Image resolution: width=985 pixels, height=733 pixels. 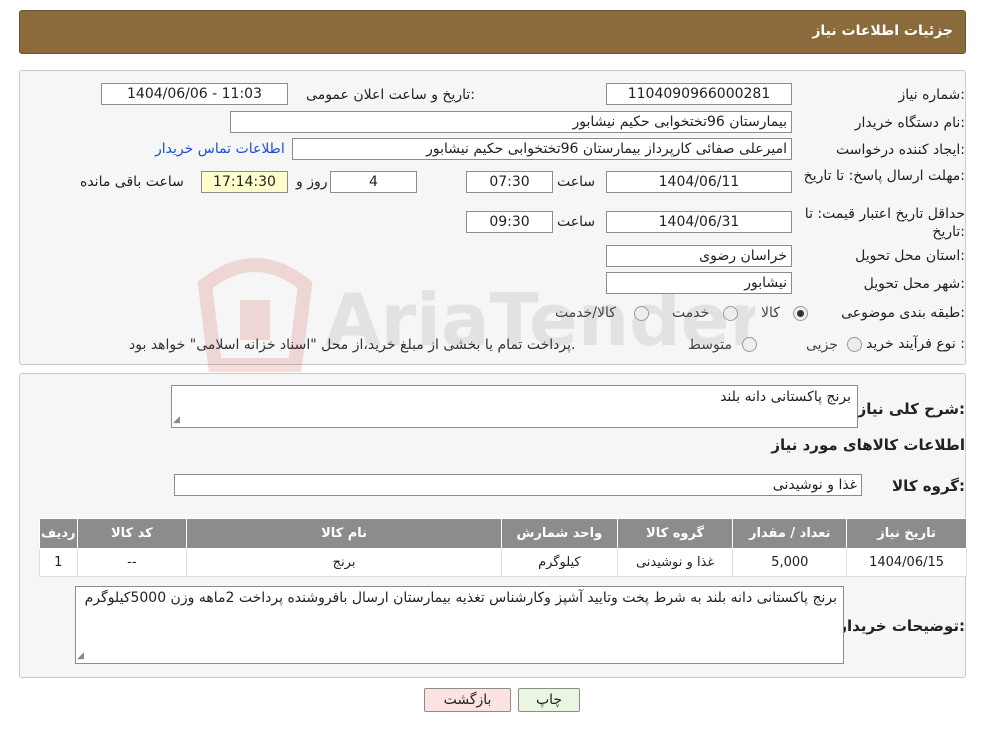 I want to click on col-quantity: تعداد / مقدار, so click(x=790, y=533).